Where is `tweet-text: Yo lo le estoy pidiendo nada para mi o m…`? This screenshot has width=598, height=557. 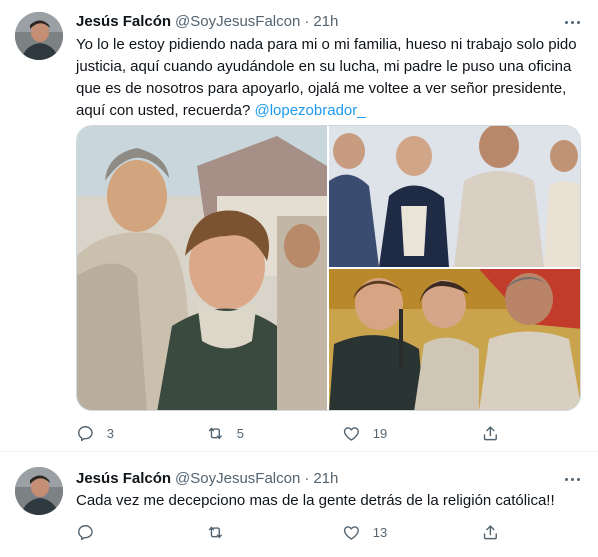 tweet-text: Yo lo le estoy pidiendo nada para mi o m… is located at coordinates (328, 78).